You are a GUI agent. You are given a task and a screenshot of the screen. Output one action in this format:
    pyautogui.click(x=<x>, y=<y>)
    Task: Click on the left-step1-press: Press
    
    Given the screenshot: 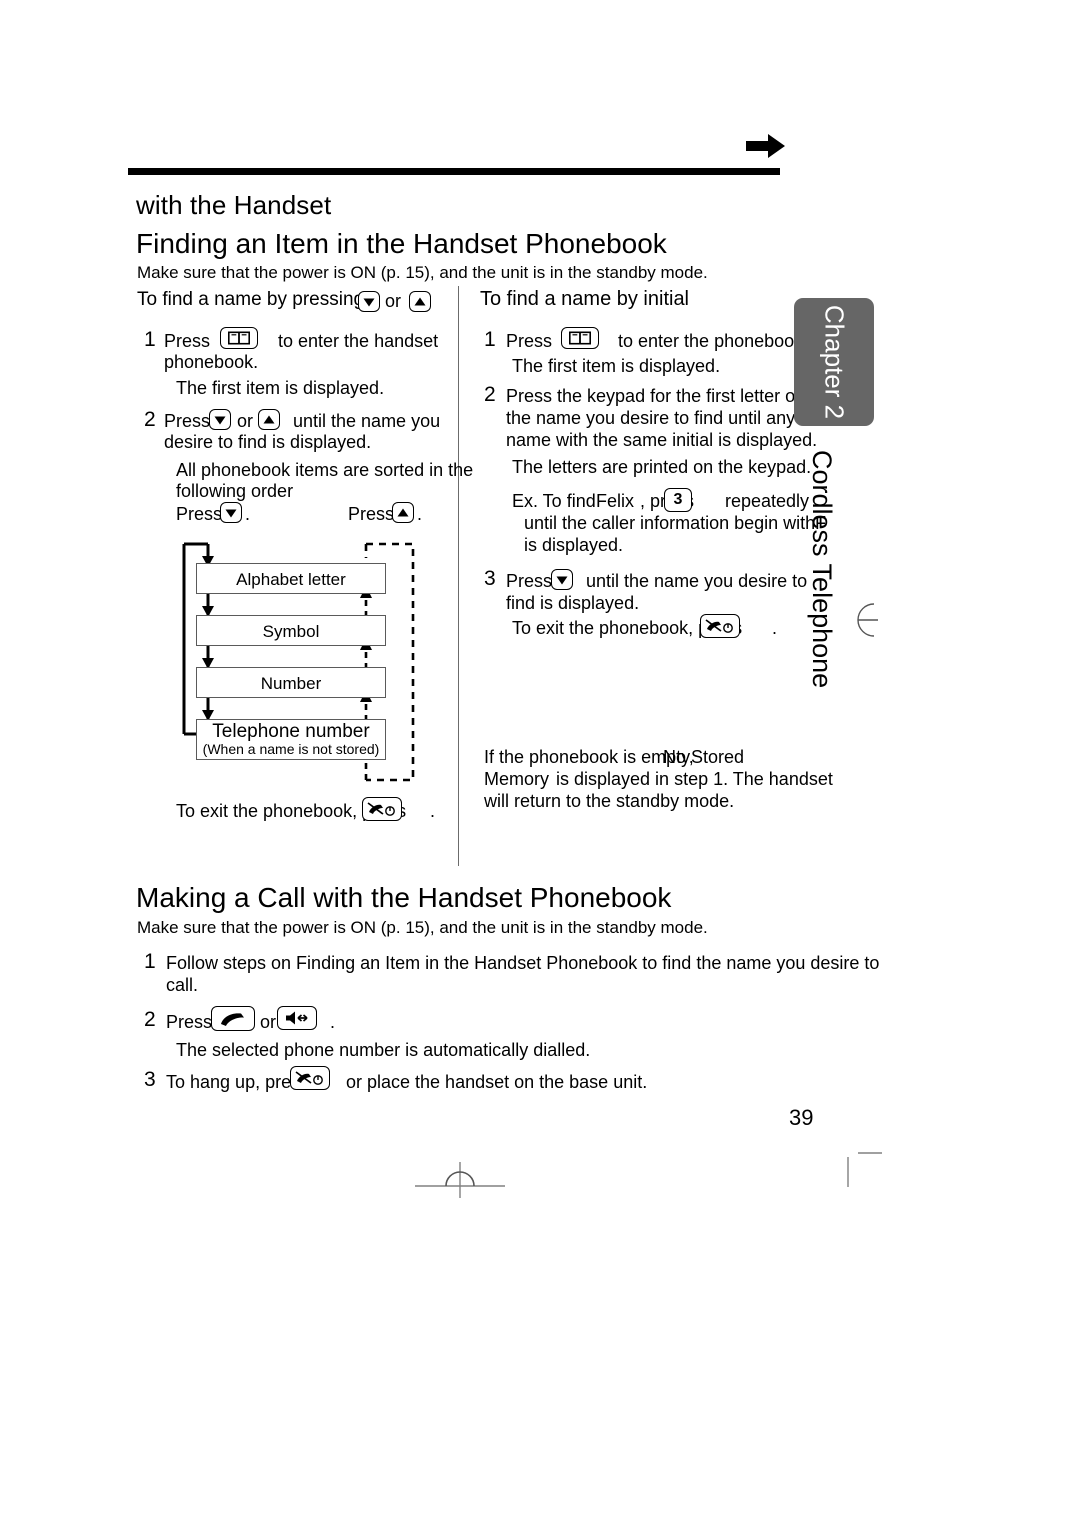 What is the action you would take?
    pyautogui.click(x=187, y=341)
    